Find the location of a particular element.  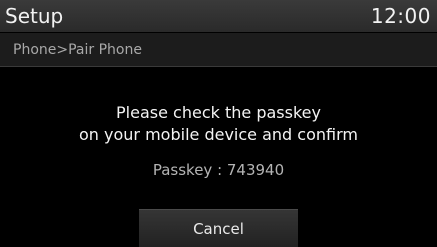

cancel-button-label: Cancel is located at coordinates (218, 228).